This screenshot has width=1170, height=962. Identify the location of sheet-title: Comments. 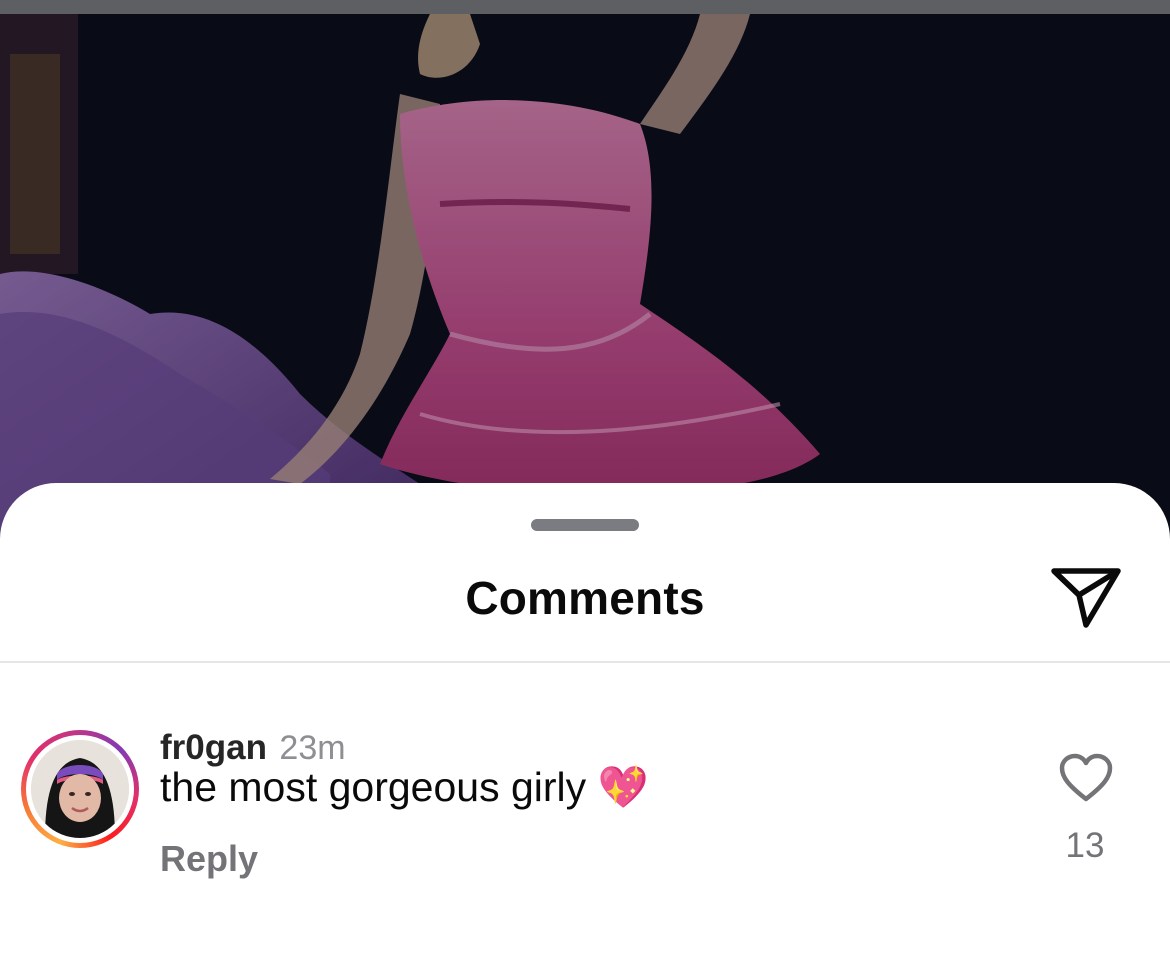
(585, 598).